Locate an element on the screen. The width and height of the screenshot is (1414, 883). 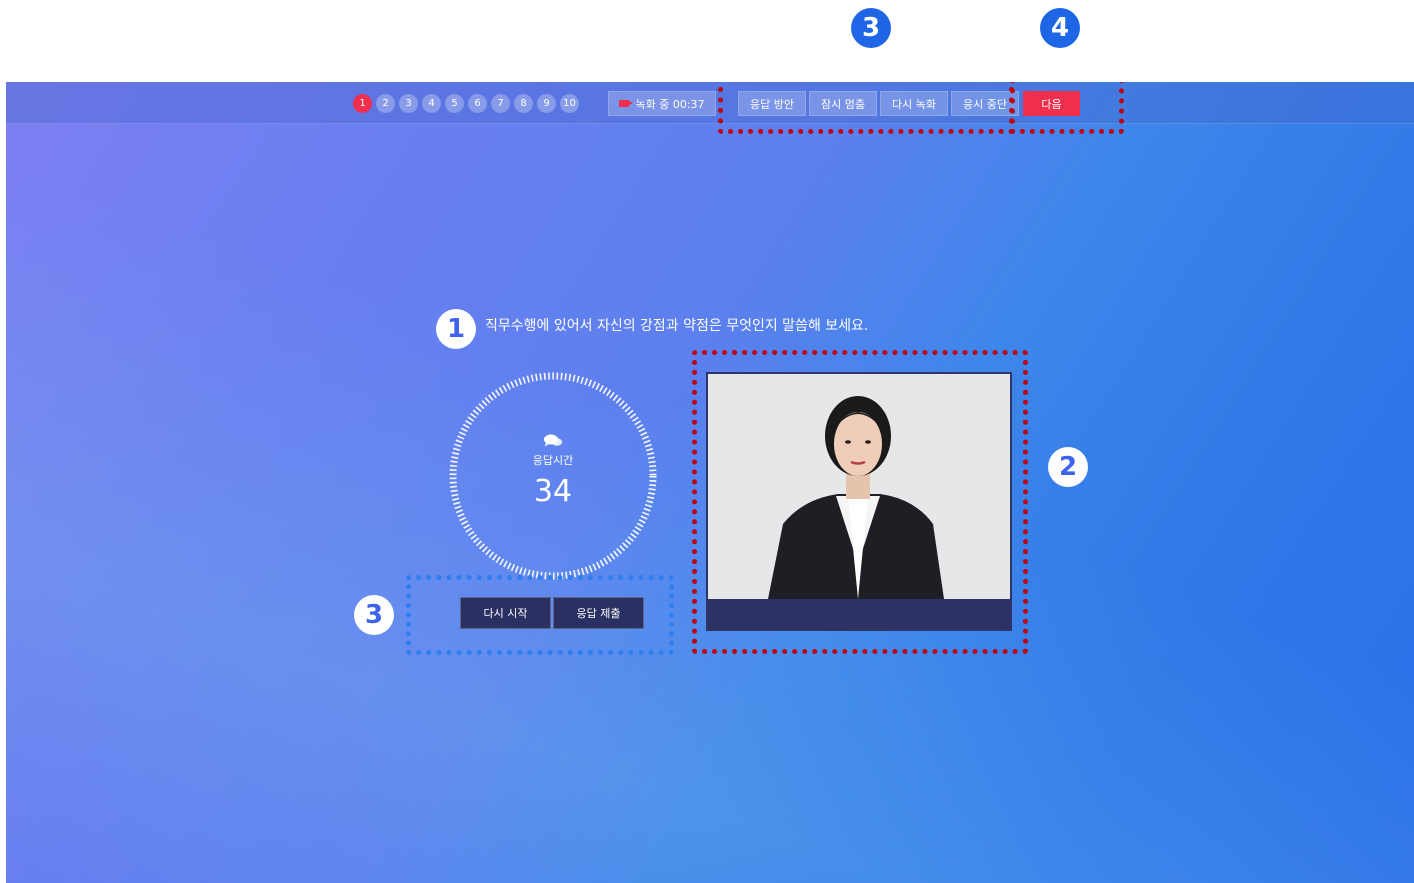
video-camera-icon is located at coordinates (626, 103).